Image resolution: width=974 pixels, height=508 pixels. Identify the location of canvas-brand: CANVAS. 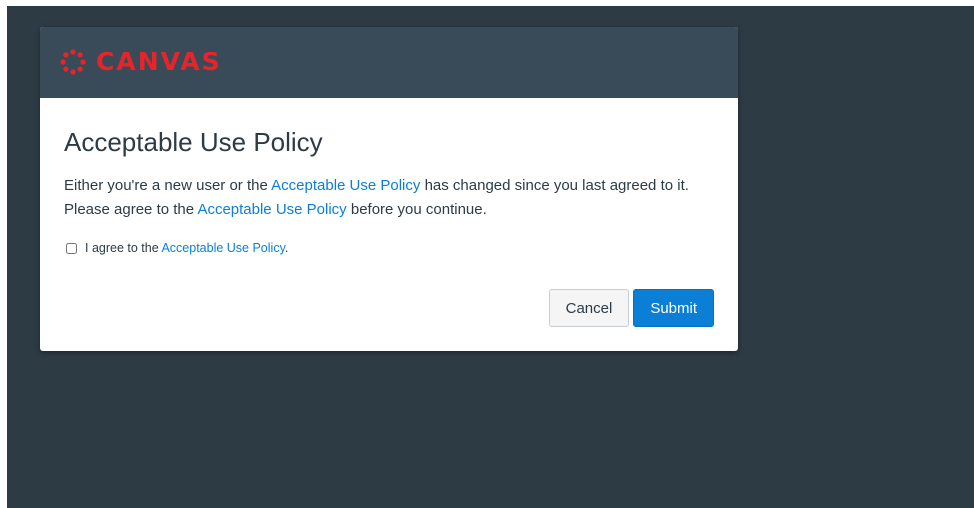
(140, 62).